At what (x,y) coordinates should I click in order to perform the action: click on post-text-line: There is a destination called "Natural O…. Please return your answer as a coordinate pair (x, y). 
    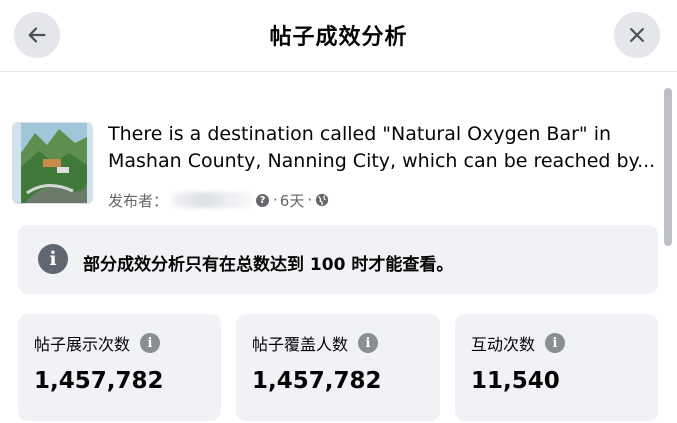
    Looking at the image, I should click on (360, 134).